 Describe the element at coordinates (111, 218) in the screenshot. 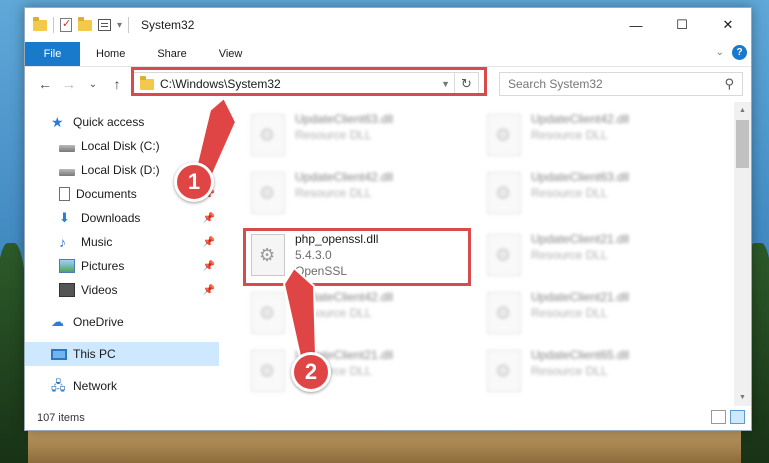

I see `sidebar-item-label: Downloads` at that location.